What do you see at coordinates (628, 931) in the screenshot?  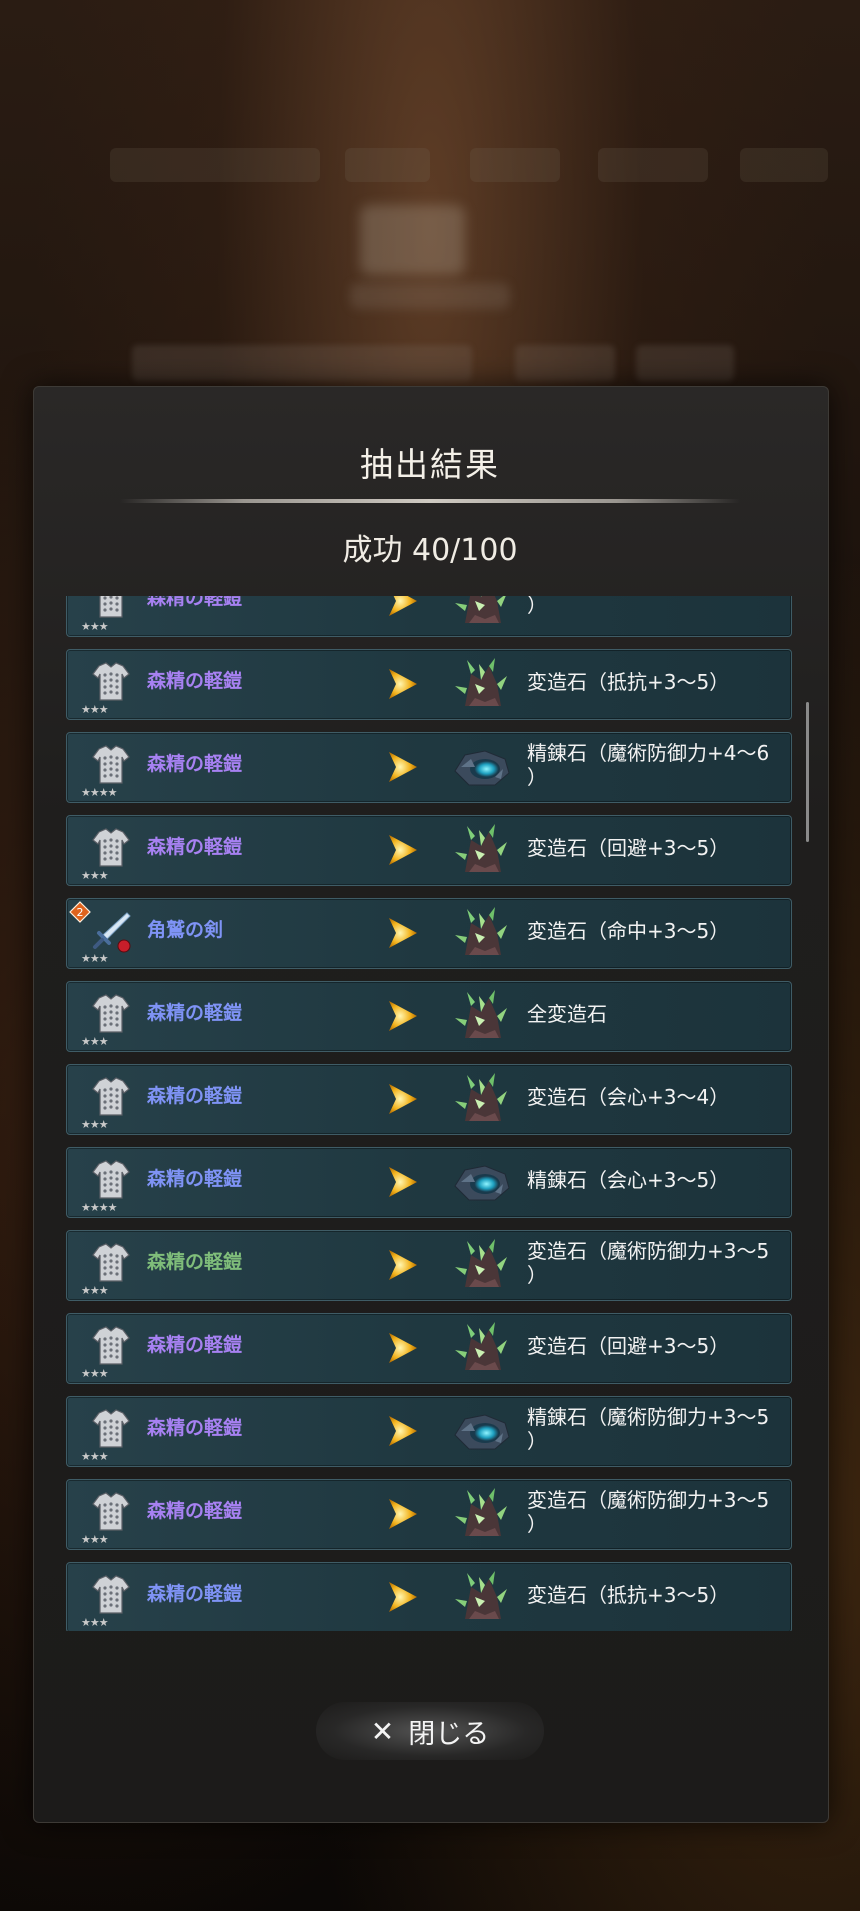 I see `extract-result: 変造石（命中+3～5）` at bounding box center [628, 931].